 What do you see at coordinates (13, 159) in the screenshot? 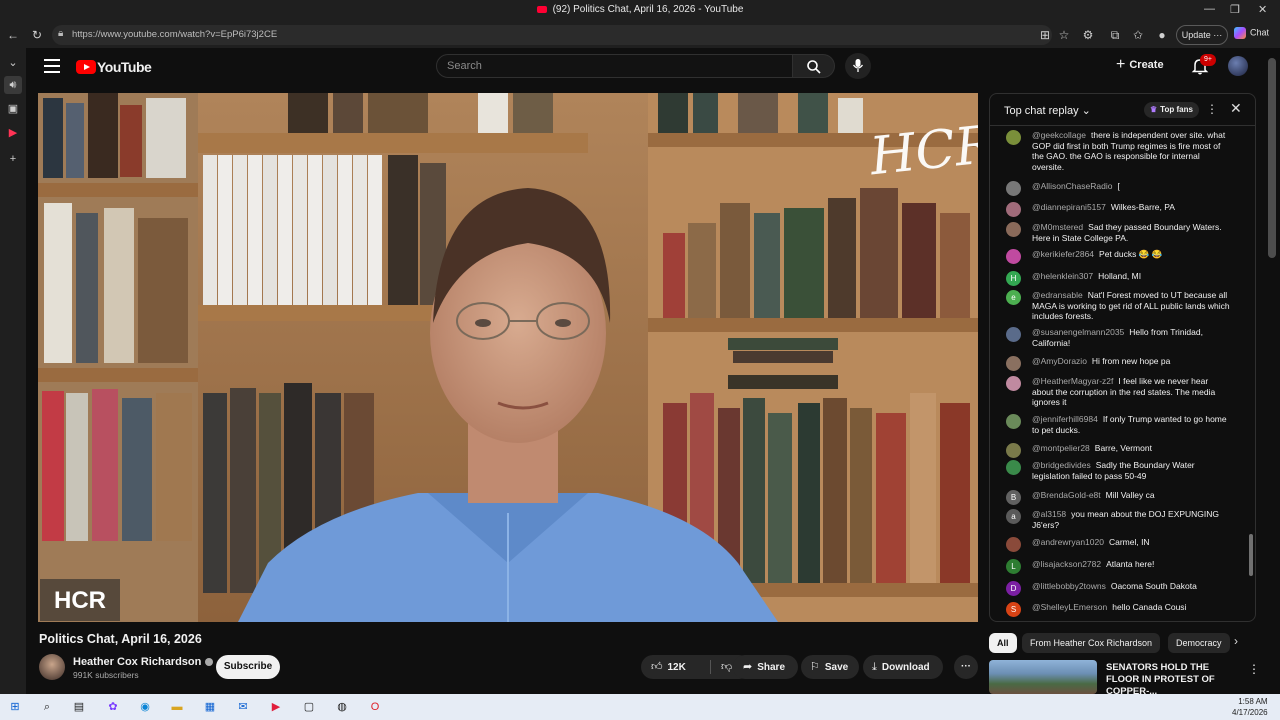
I see `new-tab-icon: +` at bounding box center [13, 159].